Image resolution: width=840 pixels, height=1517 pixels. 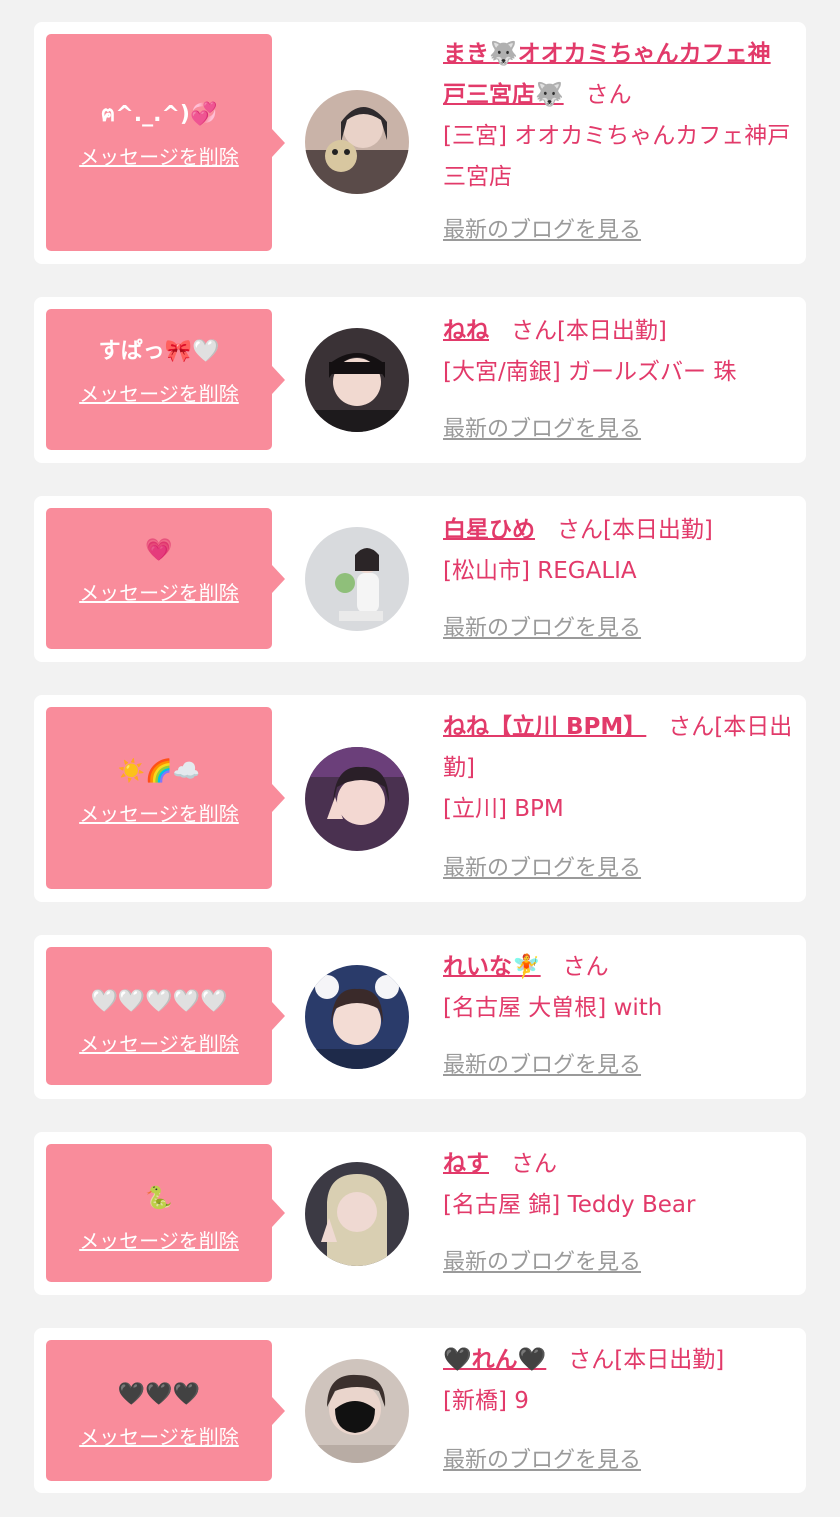 What do you see at coordinates (159, 1198) in the screenshot?
I see `message-text: 🐍` at bounding box center [159, 1198].